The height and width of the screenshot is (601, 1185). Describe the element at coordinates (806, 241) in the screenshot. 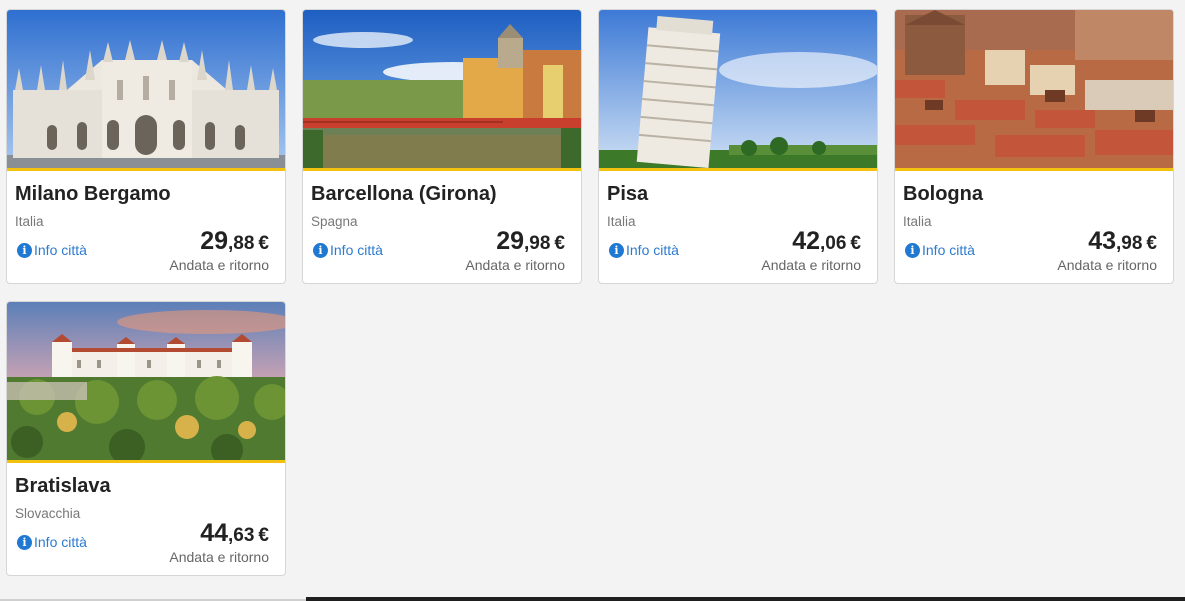

I see `price-integer: 42` at that location.